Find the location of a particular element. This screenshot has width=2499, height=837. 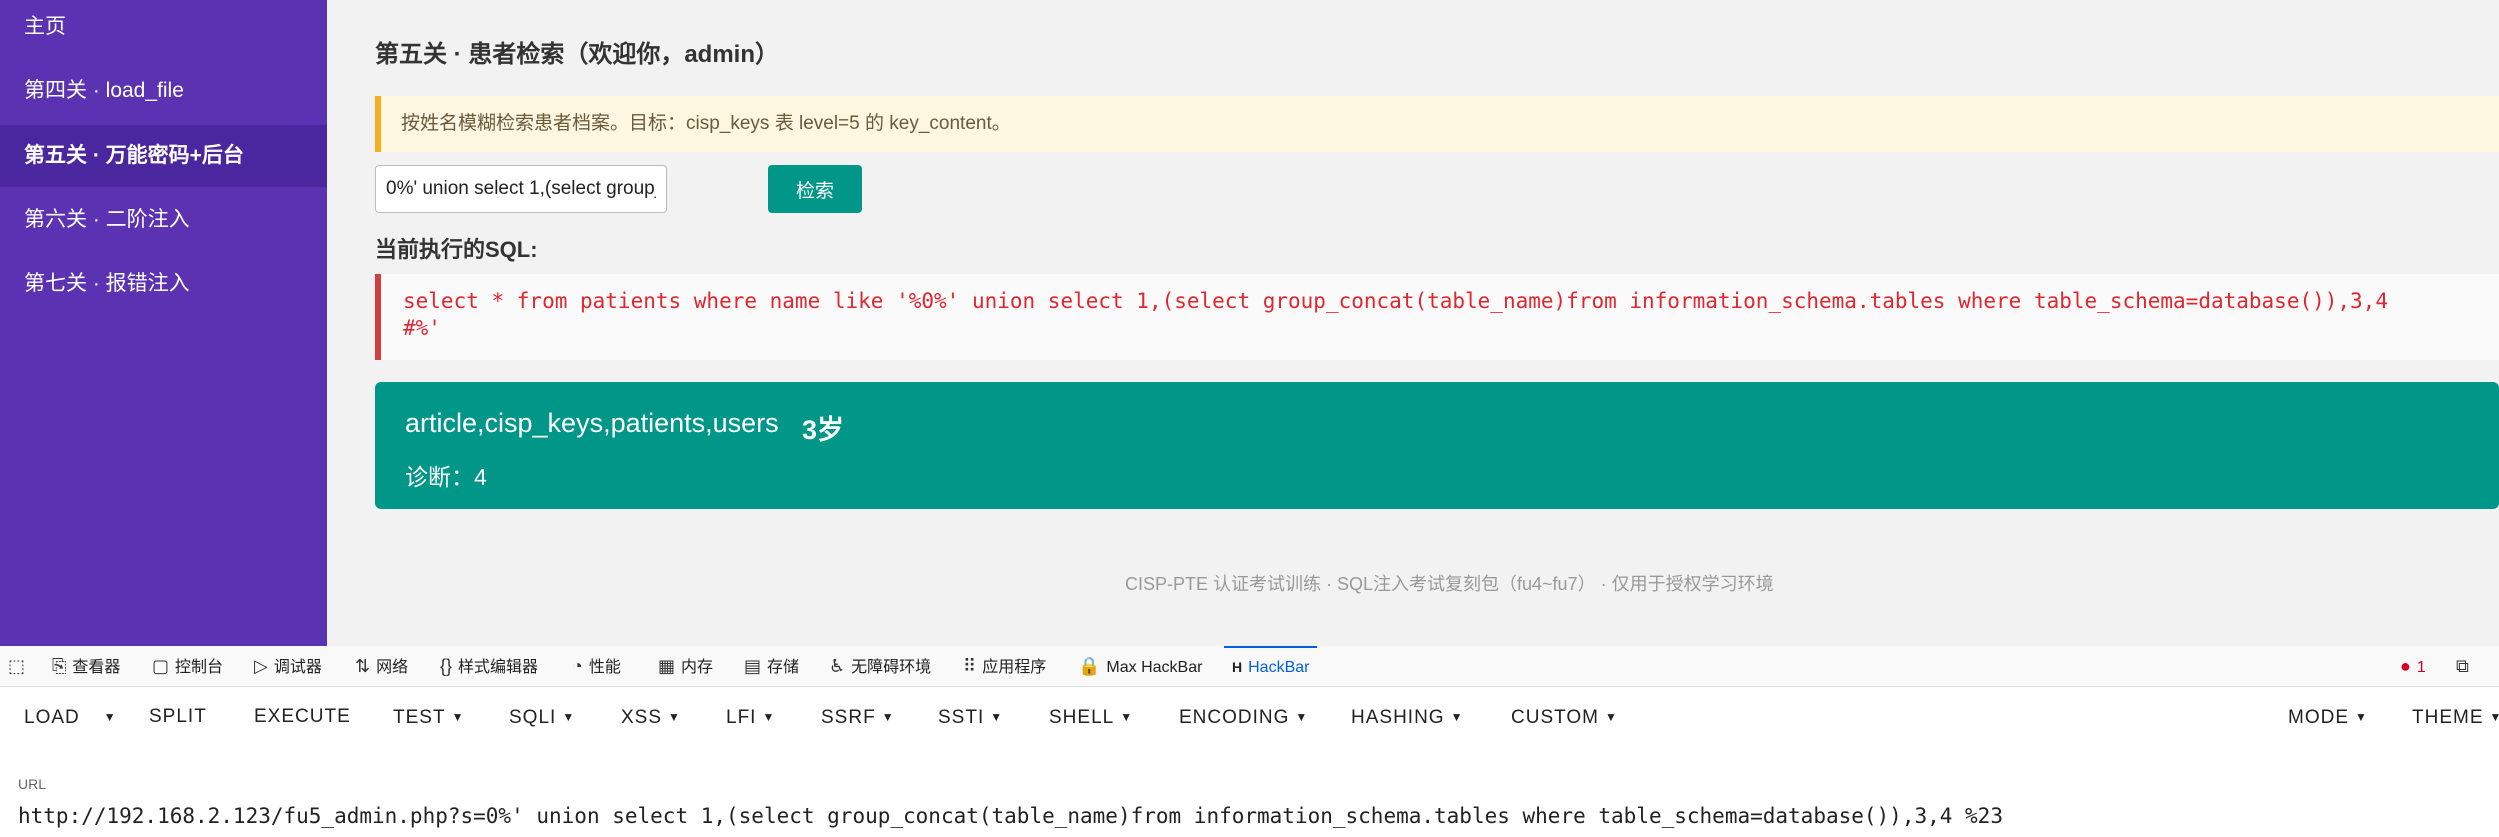

debugger-icon: ▷ is located at coordinates (261, 666).